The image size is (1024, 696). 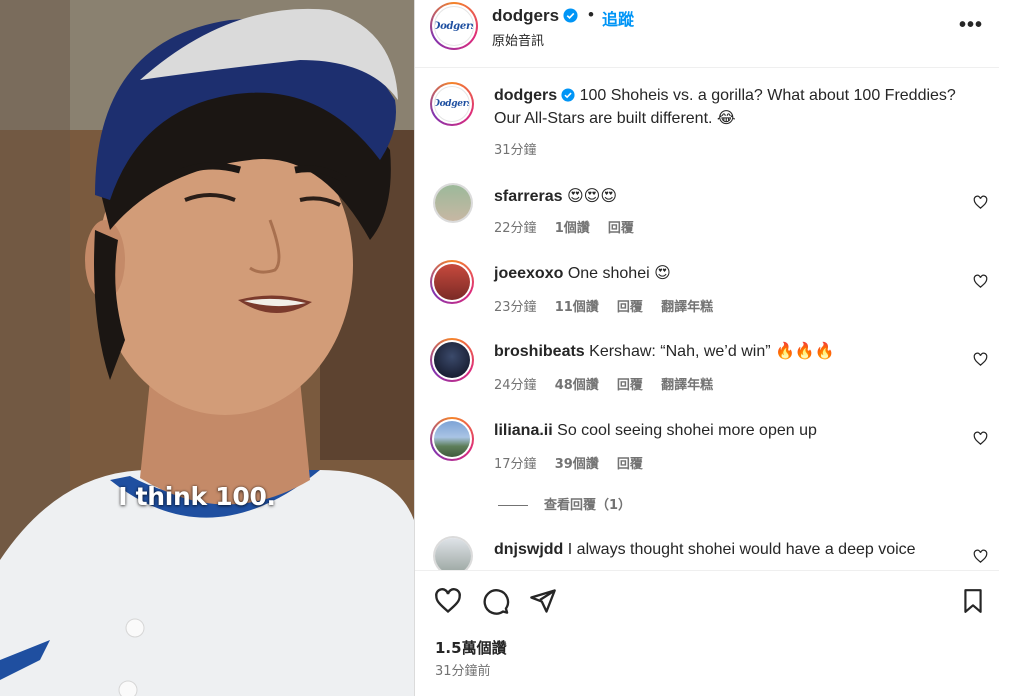 I want to click on like-heart-icon, so click(x=448, y=601).